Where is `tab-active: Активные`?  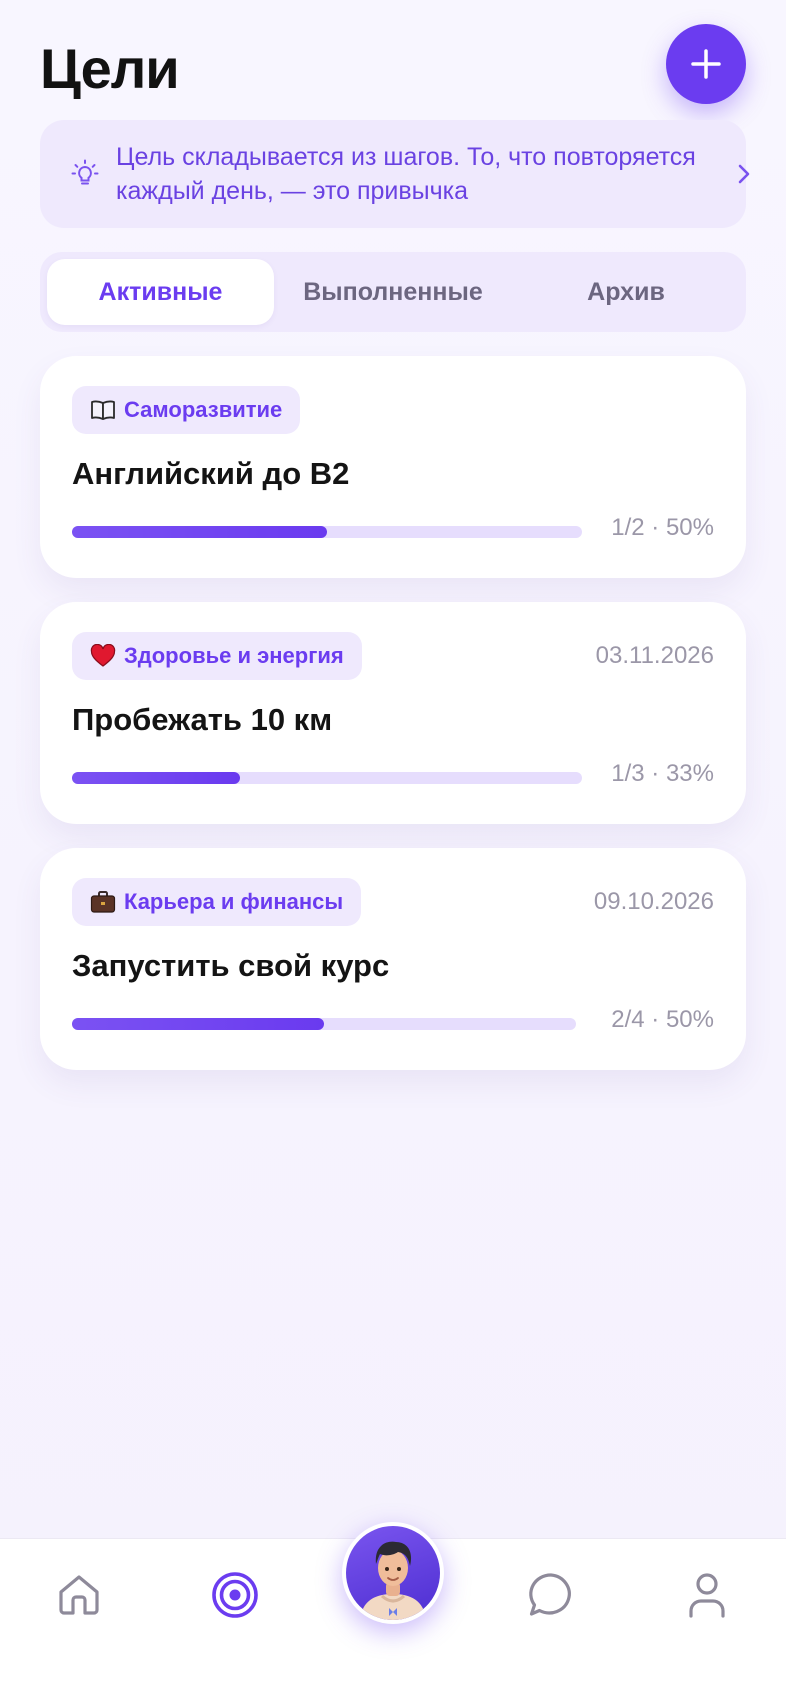 tab-active: Активные is located at coordinates (160, 292).